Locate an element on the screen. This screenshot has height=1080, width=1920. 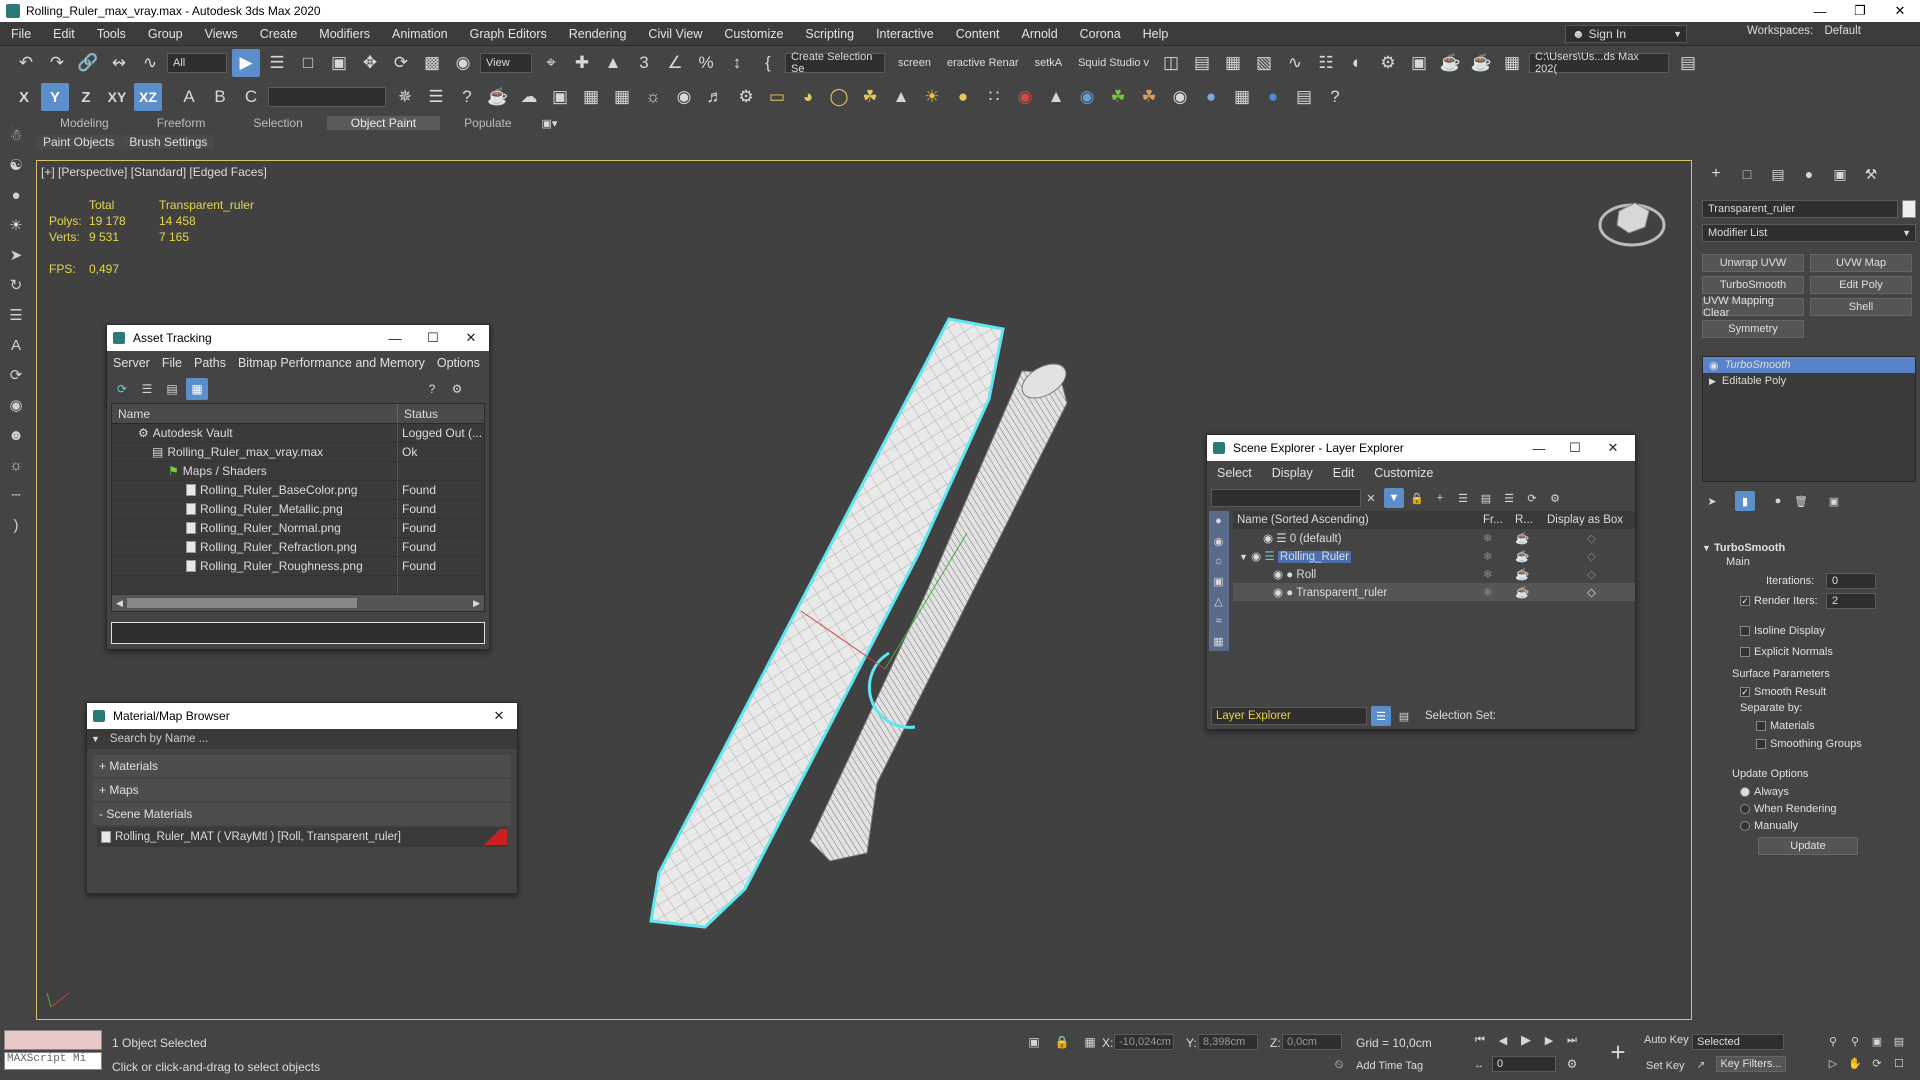
menu-paths: Paths is located at coordinates (210, 363).